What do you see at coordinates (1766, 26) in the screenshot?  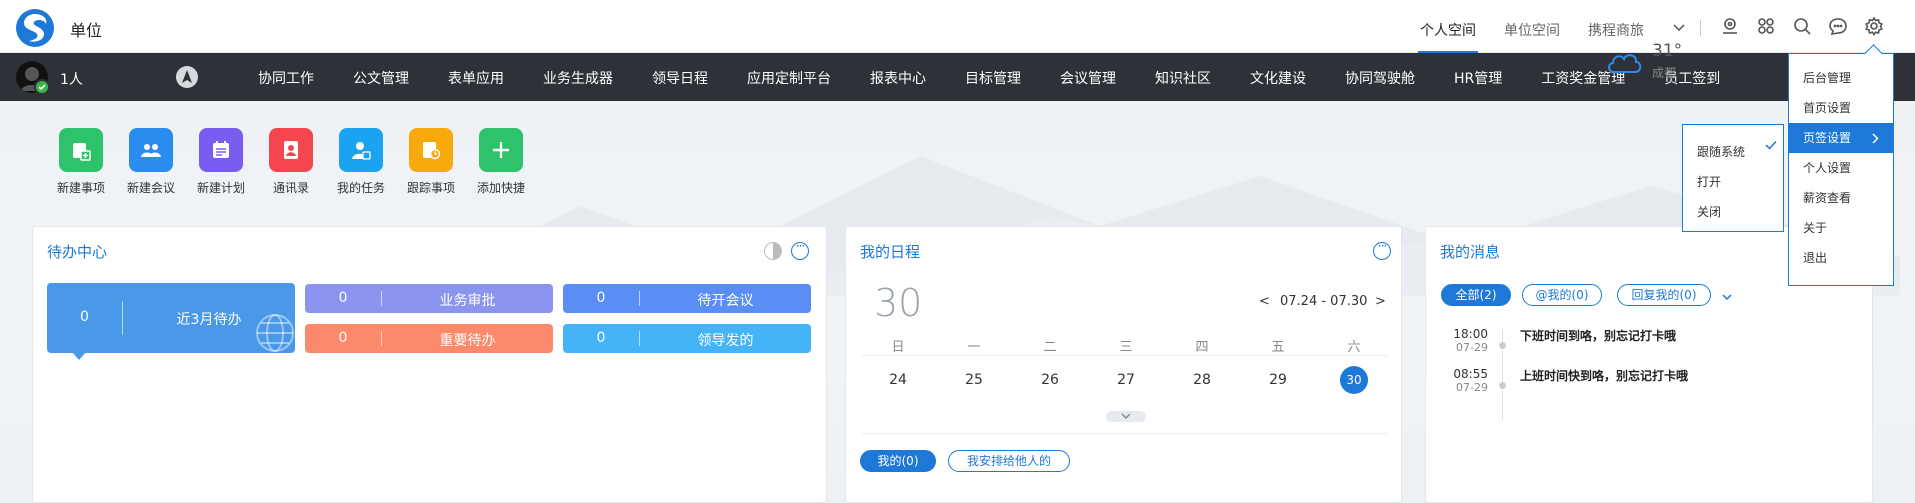 I see `apps-icon` at bounding box center [1766, 26].